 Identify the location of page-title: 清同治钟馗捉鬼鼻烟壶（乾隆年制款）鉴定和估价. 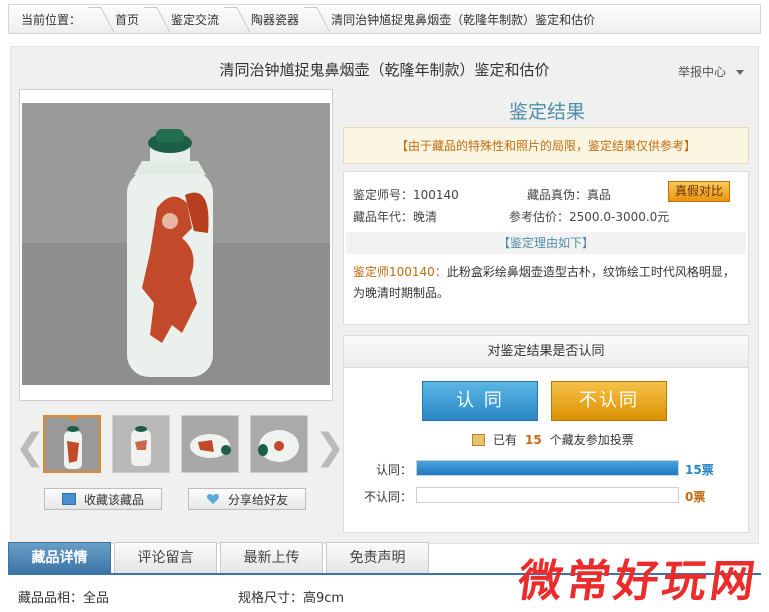
(384, 70).